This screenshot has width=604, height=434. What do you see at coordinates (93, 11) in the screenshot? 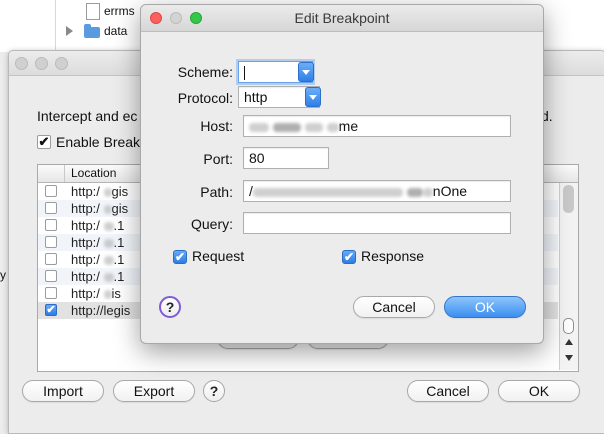
I see `file-icon` at bounding box center [93, 11].